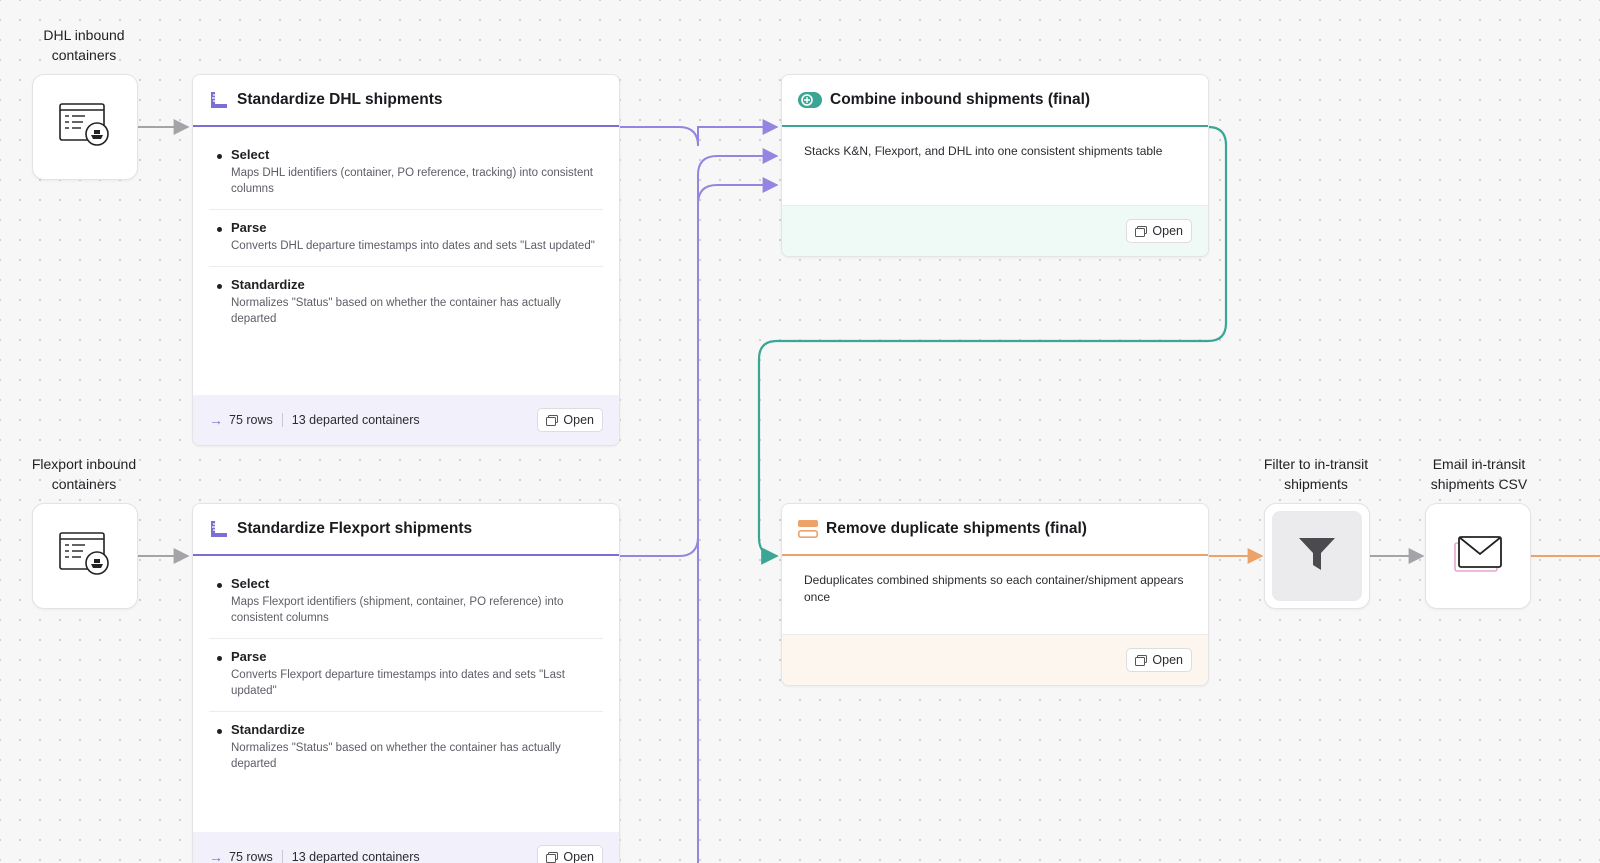  I want to click on action-node-filter, so click(1317, 556).